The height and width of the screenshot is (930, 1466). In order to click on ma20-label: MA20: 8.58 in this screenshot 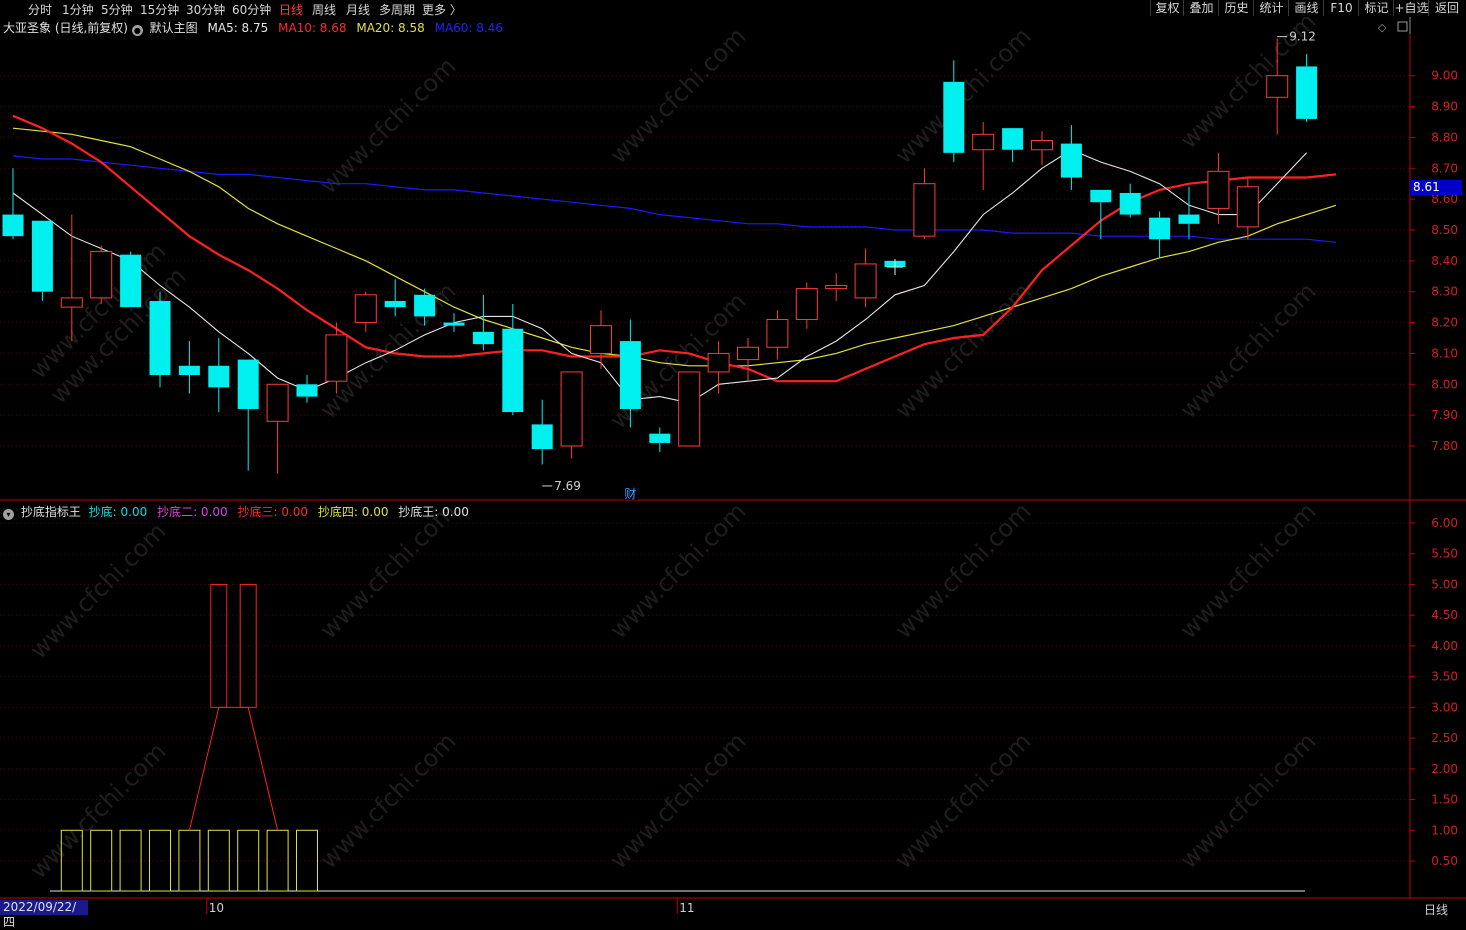, I will do `click(390, 28)`.